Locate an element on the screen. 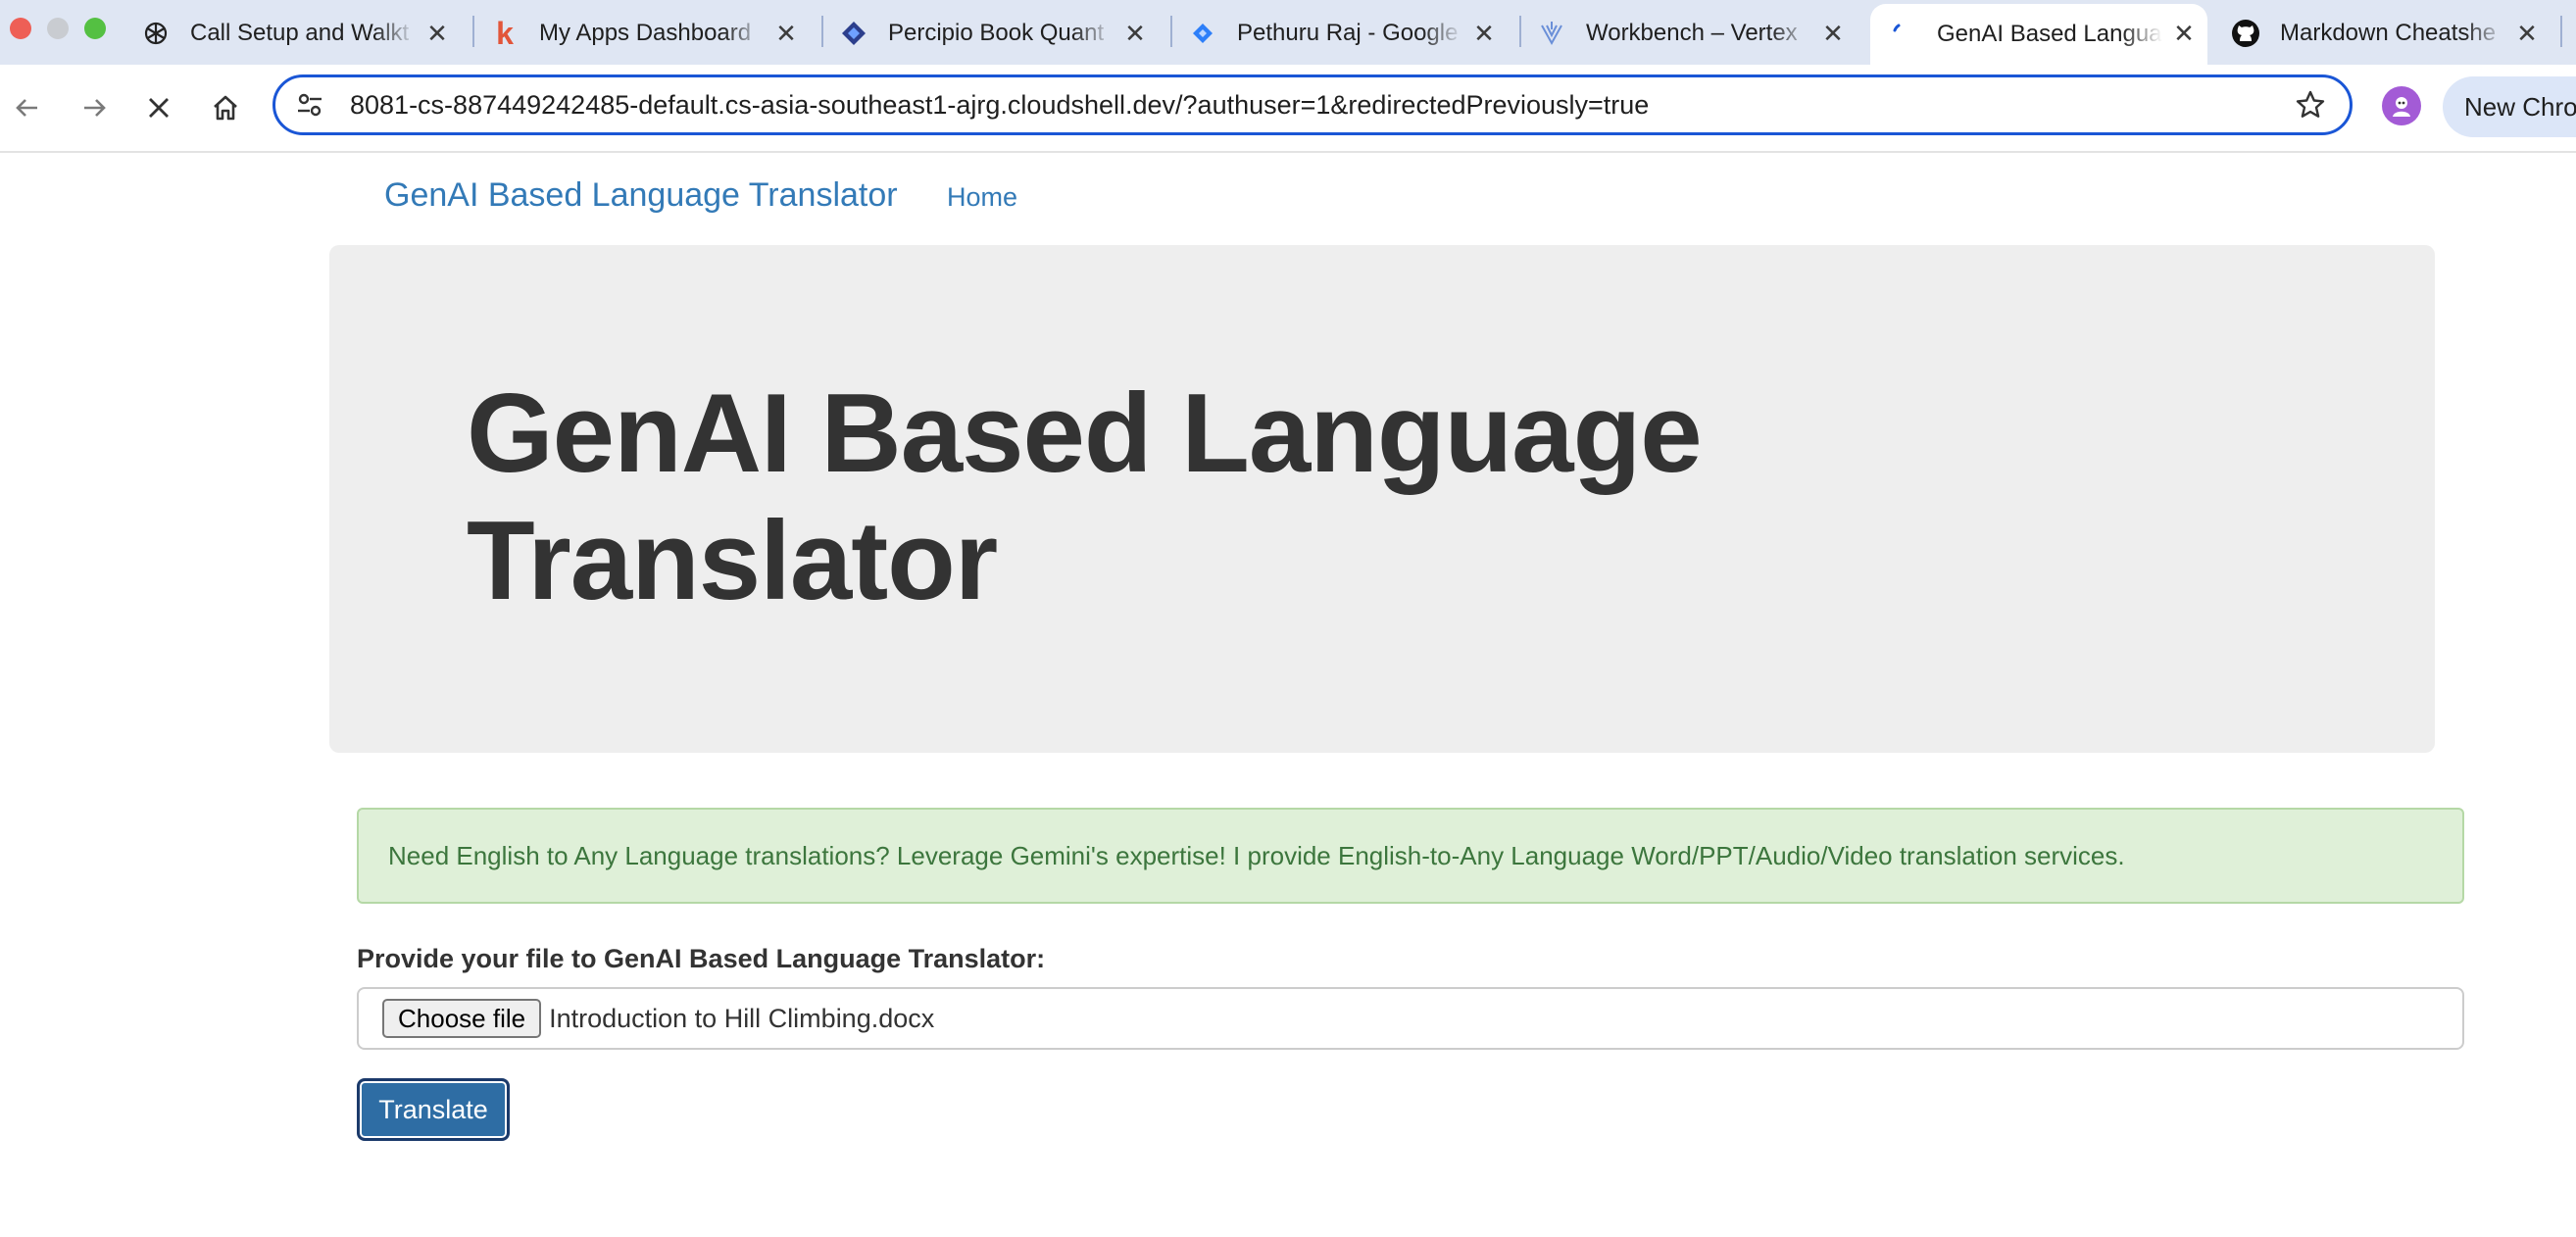 This screenshot has height=1237, width=2576. github-icon is located at coordinates (2245, 33).